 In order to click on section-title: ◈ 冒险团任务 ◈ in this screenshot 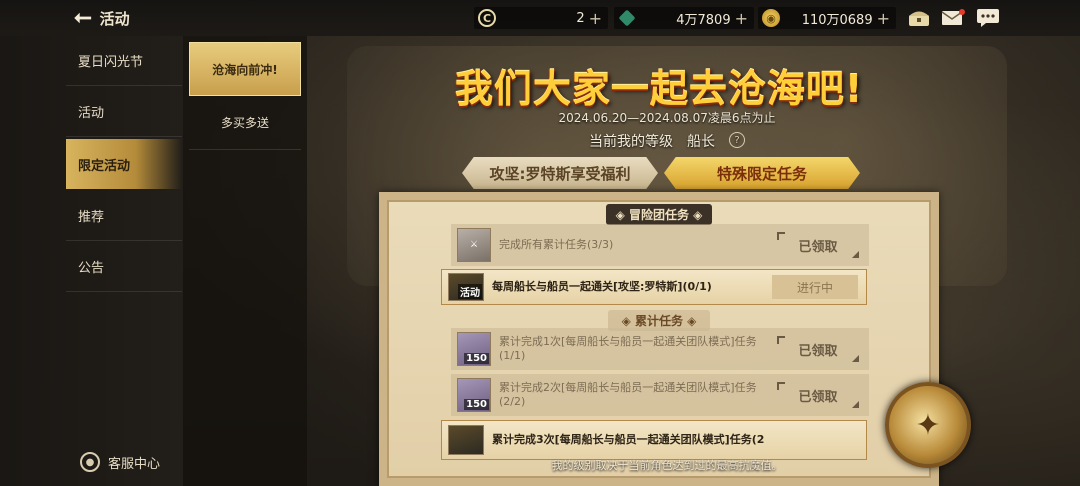, I will do `click(659, 214)`.